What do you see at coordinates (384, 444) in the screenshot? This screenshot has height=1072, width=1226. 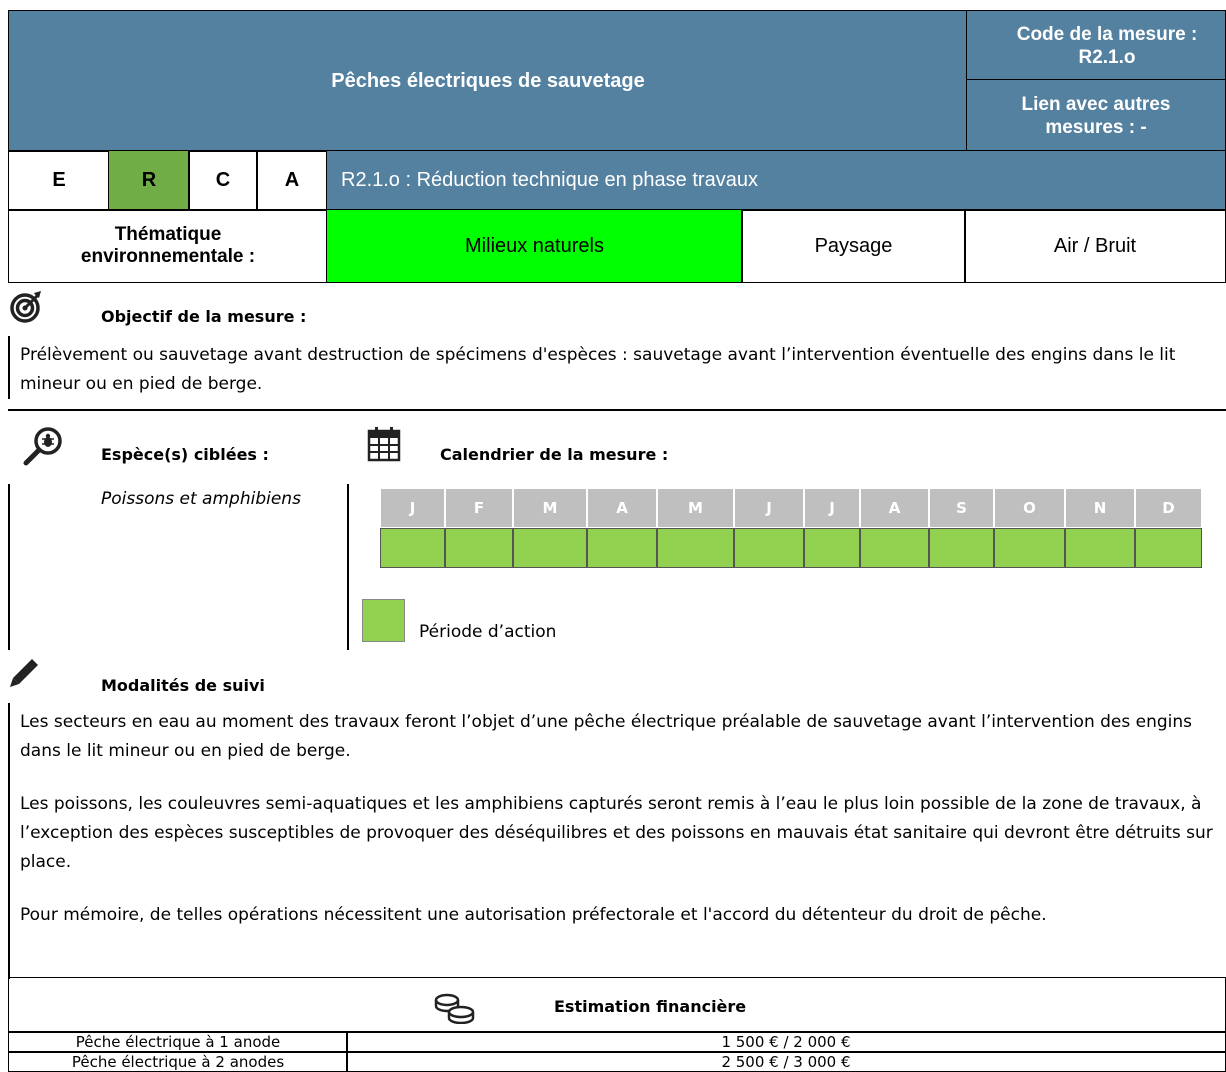 I see `calendar-icon` at bounding box center [384, 444].